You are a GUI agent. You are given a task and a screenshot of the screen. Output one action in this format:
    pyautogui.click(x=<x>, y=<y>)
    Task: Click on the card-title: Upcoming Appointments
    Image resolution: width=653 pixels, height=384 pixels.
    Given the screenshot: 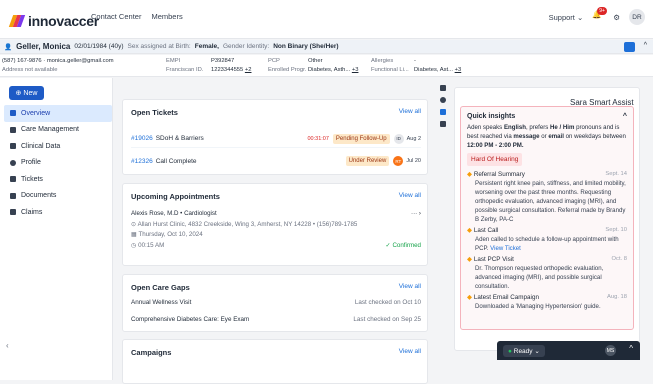 What is the action you would take?
    pyautogui.click(x=175, y=196)
    